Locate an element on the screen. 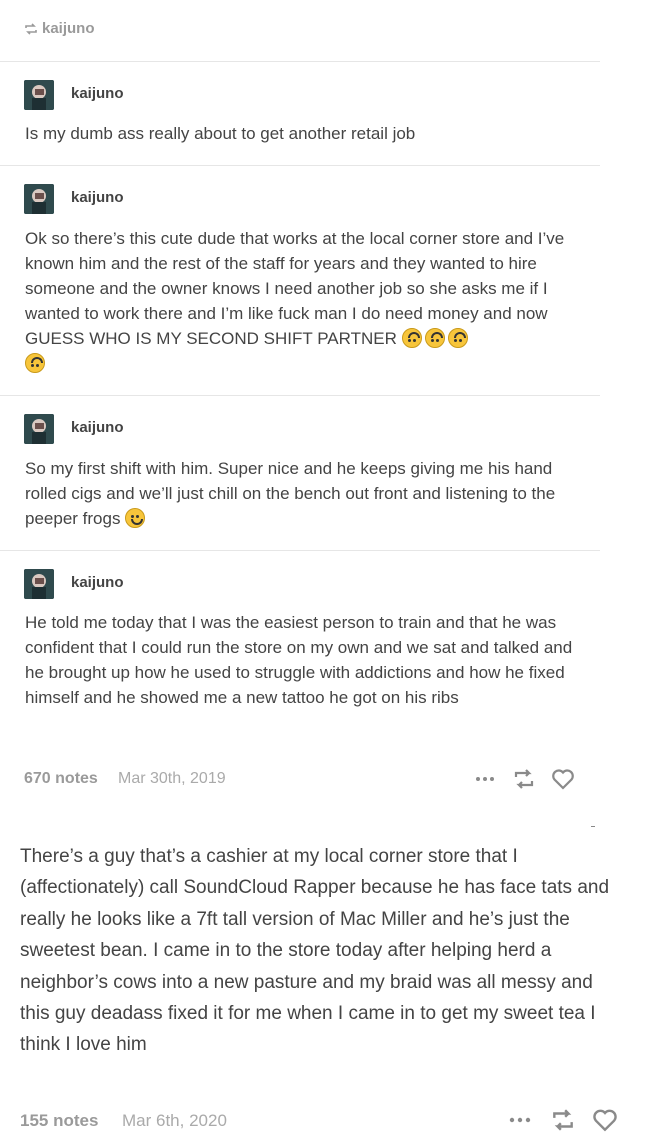  reblog-header: kaijuno is located at coordinates (59, 28).